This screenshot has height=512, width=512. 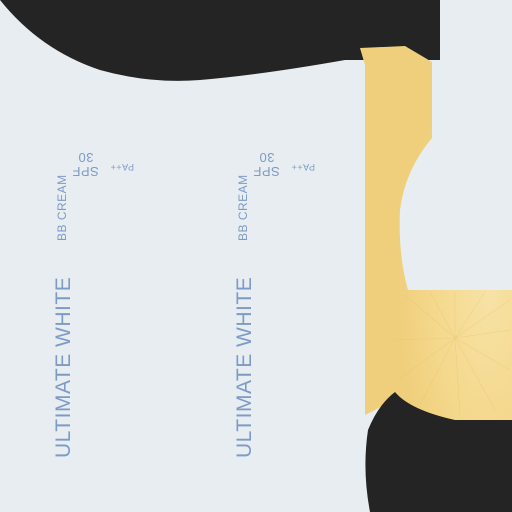 What do you see at coordinates (243, 207) in the screenshot?
I see `product-type-2: BB CREAM` at bounding box center [243, 207].